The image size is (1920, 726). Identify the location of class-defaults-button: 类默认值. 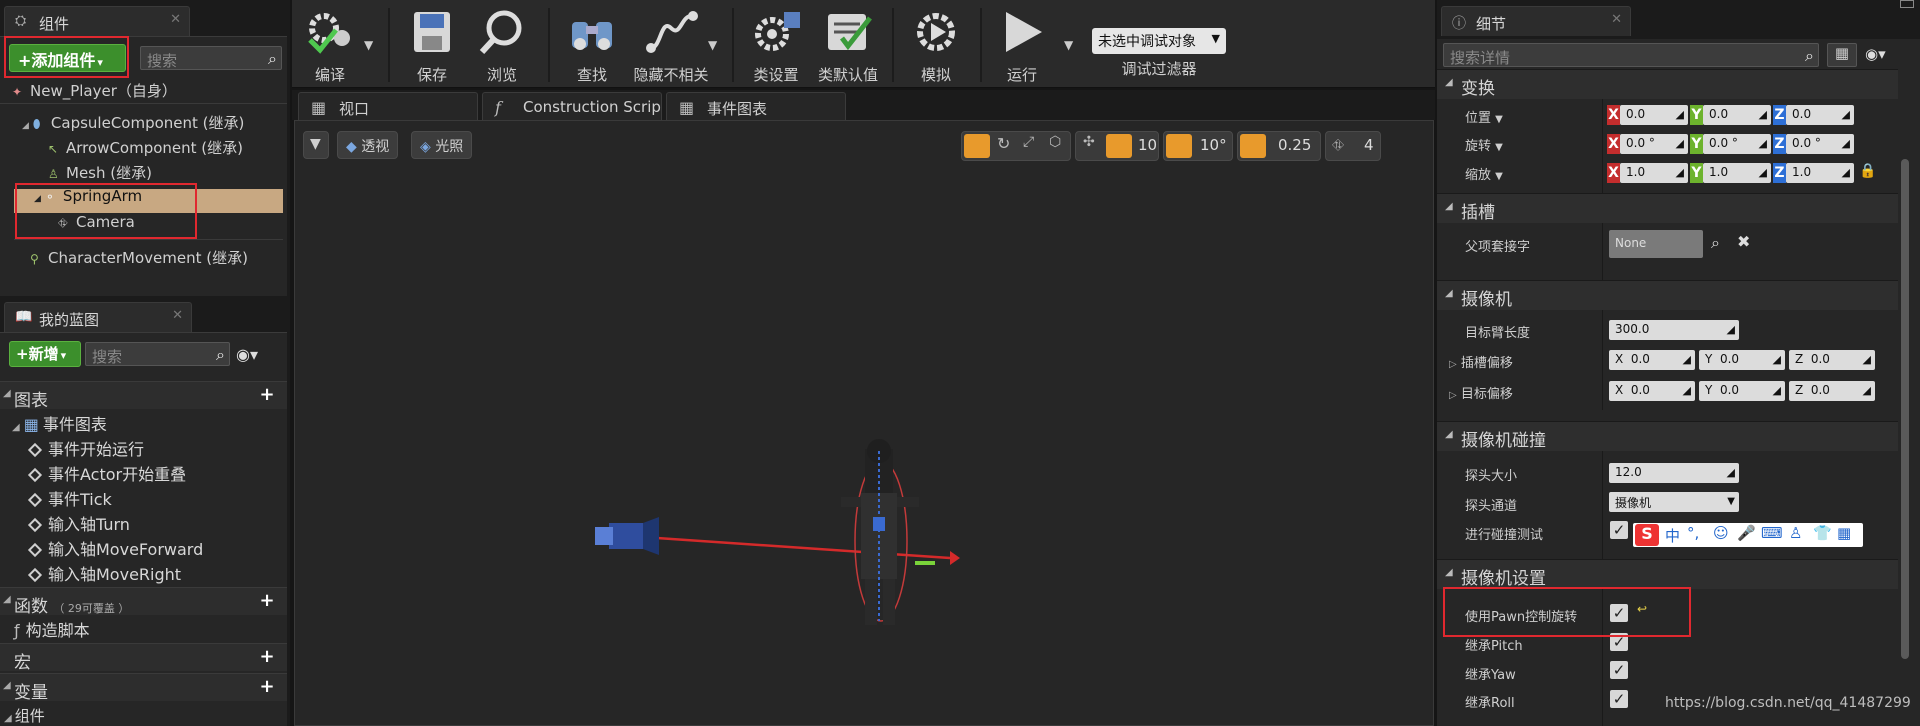
(848, 46).